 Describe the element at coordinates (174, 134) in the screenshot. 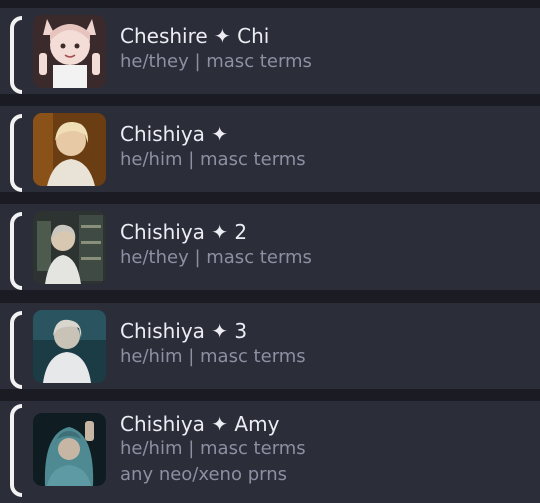

I see `member-name: Chishiya ✦` at that location.